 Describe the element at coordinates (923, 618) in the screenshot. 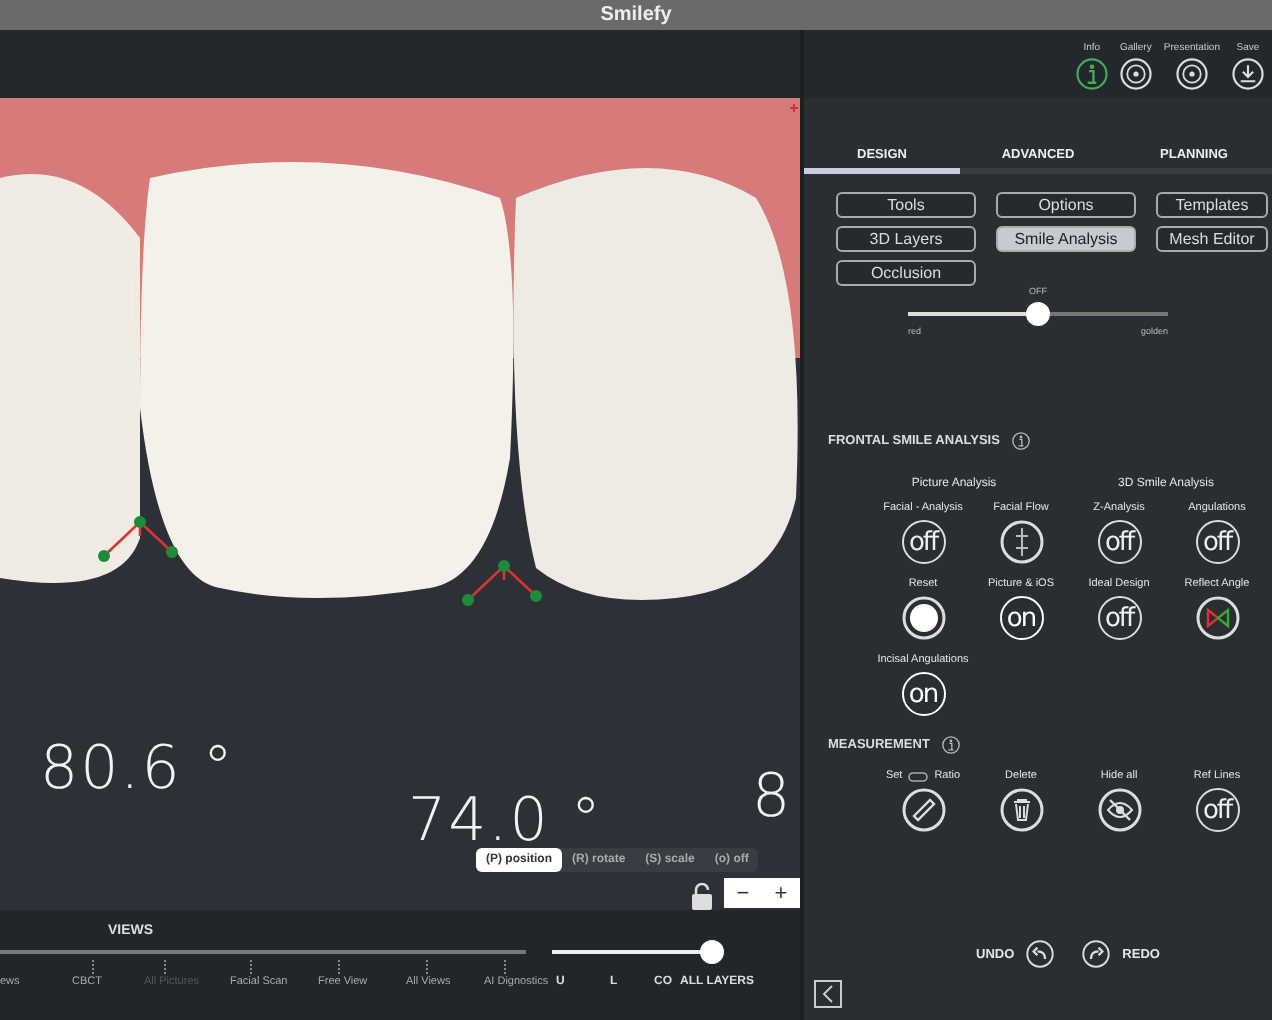

I see `radio-button` at that location.